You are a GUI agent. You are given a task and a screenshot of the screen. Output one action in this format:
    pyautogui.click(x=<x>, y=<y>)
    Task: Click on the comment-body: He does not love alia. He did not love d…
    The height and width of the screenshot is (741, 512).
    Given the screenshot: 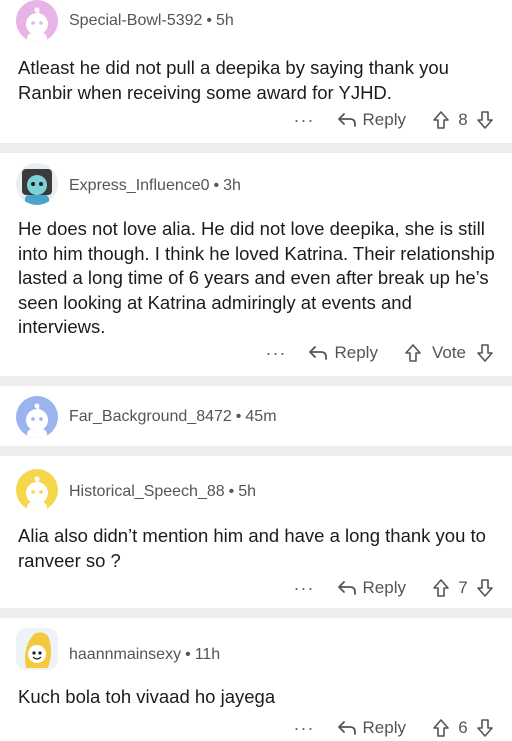 What is the action you would take?
    pyautogui.click(x=256, y=277)
    